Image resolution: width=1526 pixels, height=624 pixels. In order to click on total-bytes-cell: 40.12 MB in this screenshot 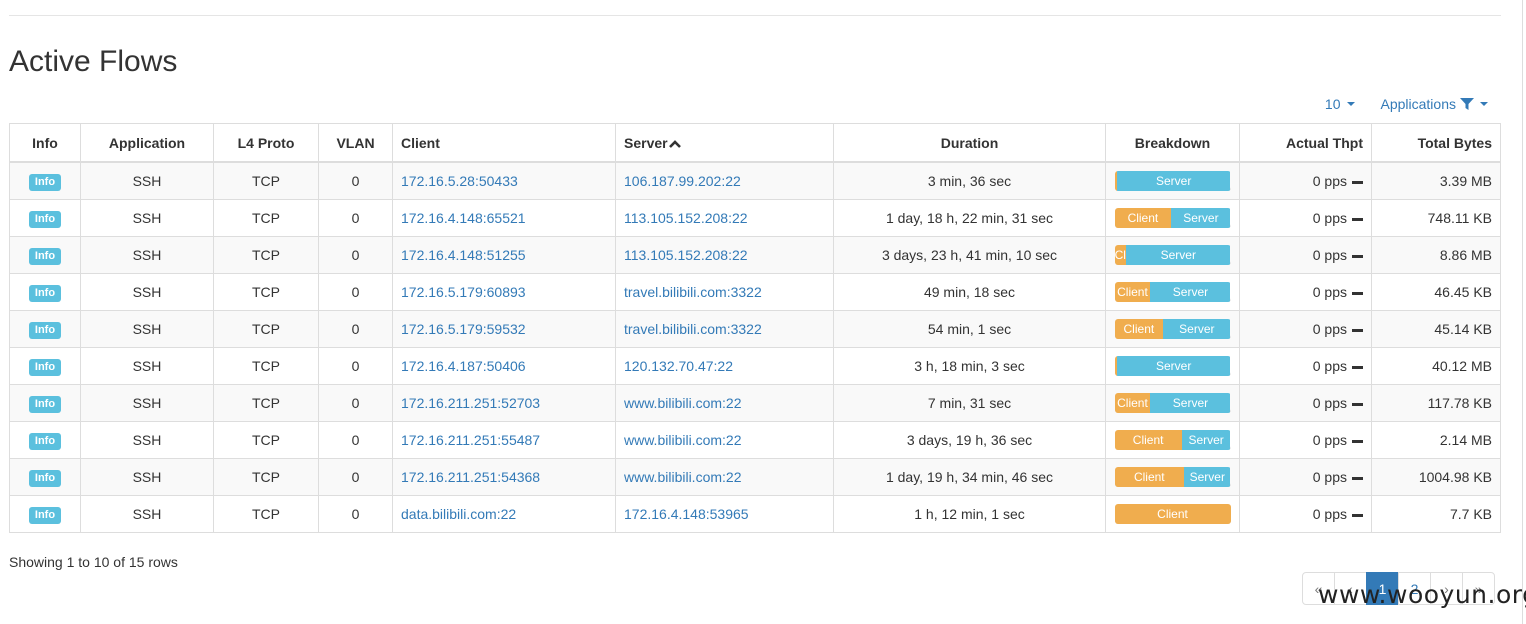, I will do `click(1436, 366)`.